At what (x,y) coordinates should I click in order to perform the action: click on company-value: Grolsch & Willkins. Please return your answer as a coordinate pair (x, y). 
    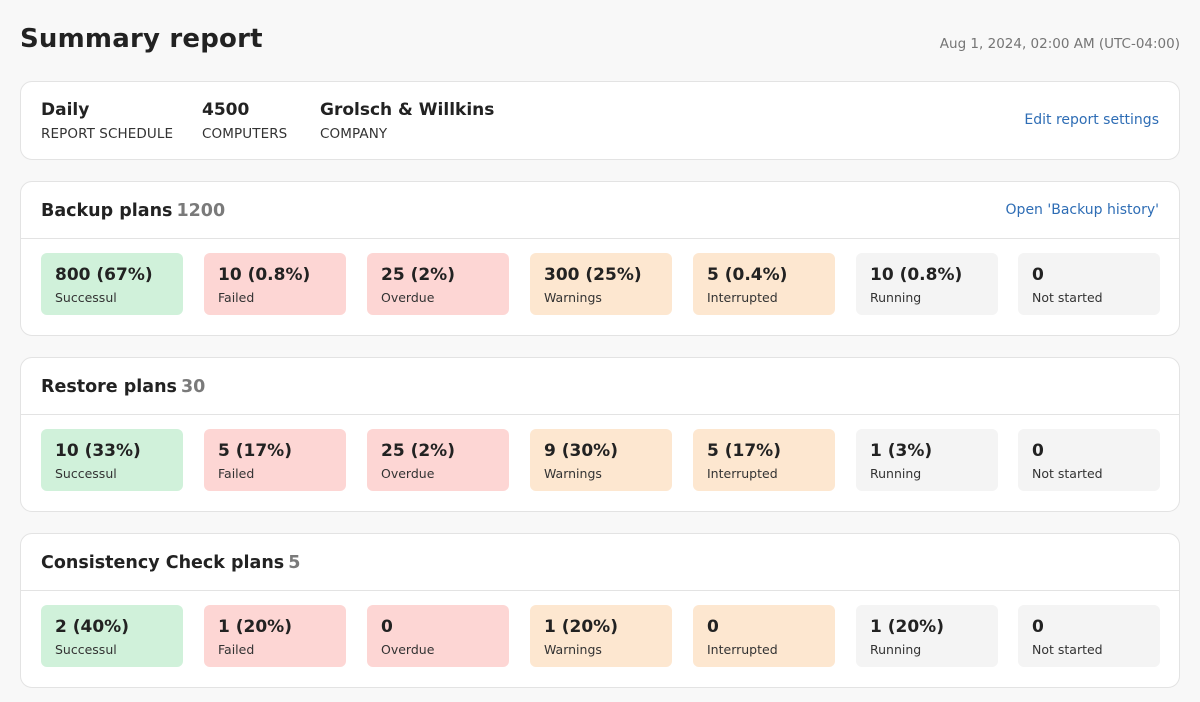
    Looking at the image, I should click on (407, 110).